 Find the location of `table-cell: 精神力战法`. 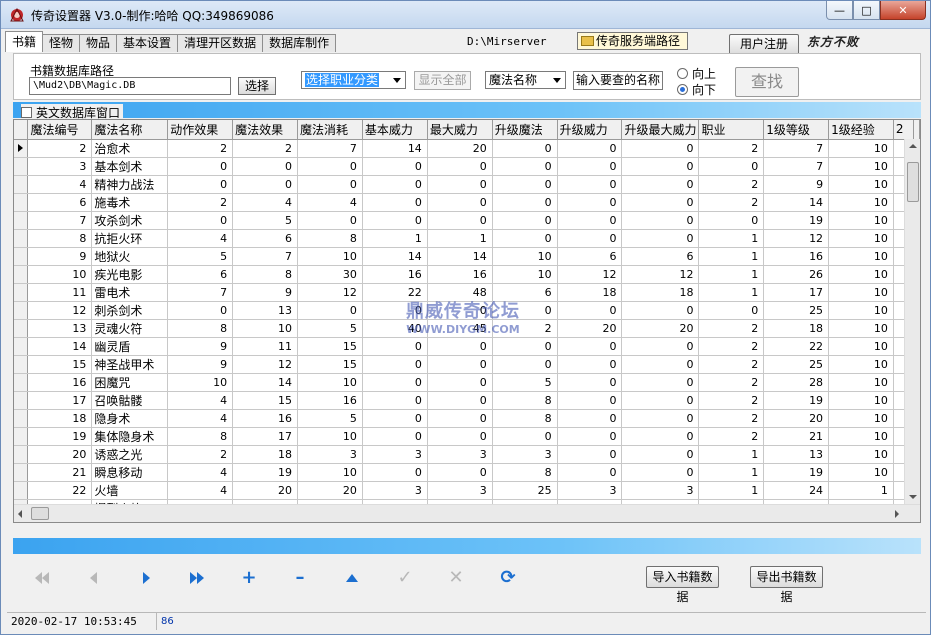

table-cell: 精神力战法 is located at coordinates (130, 184).